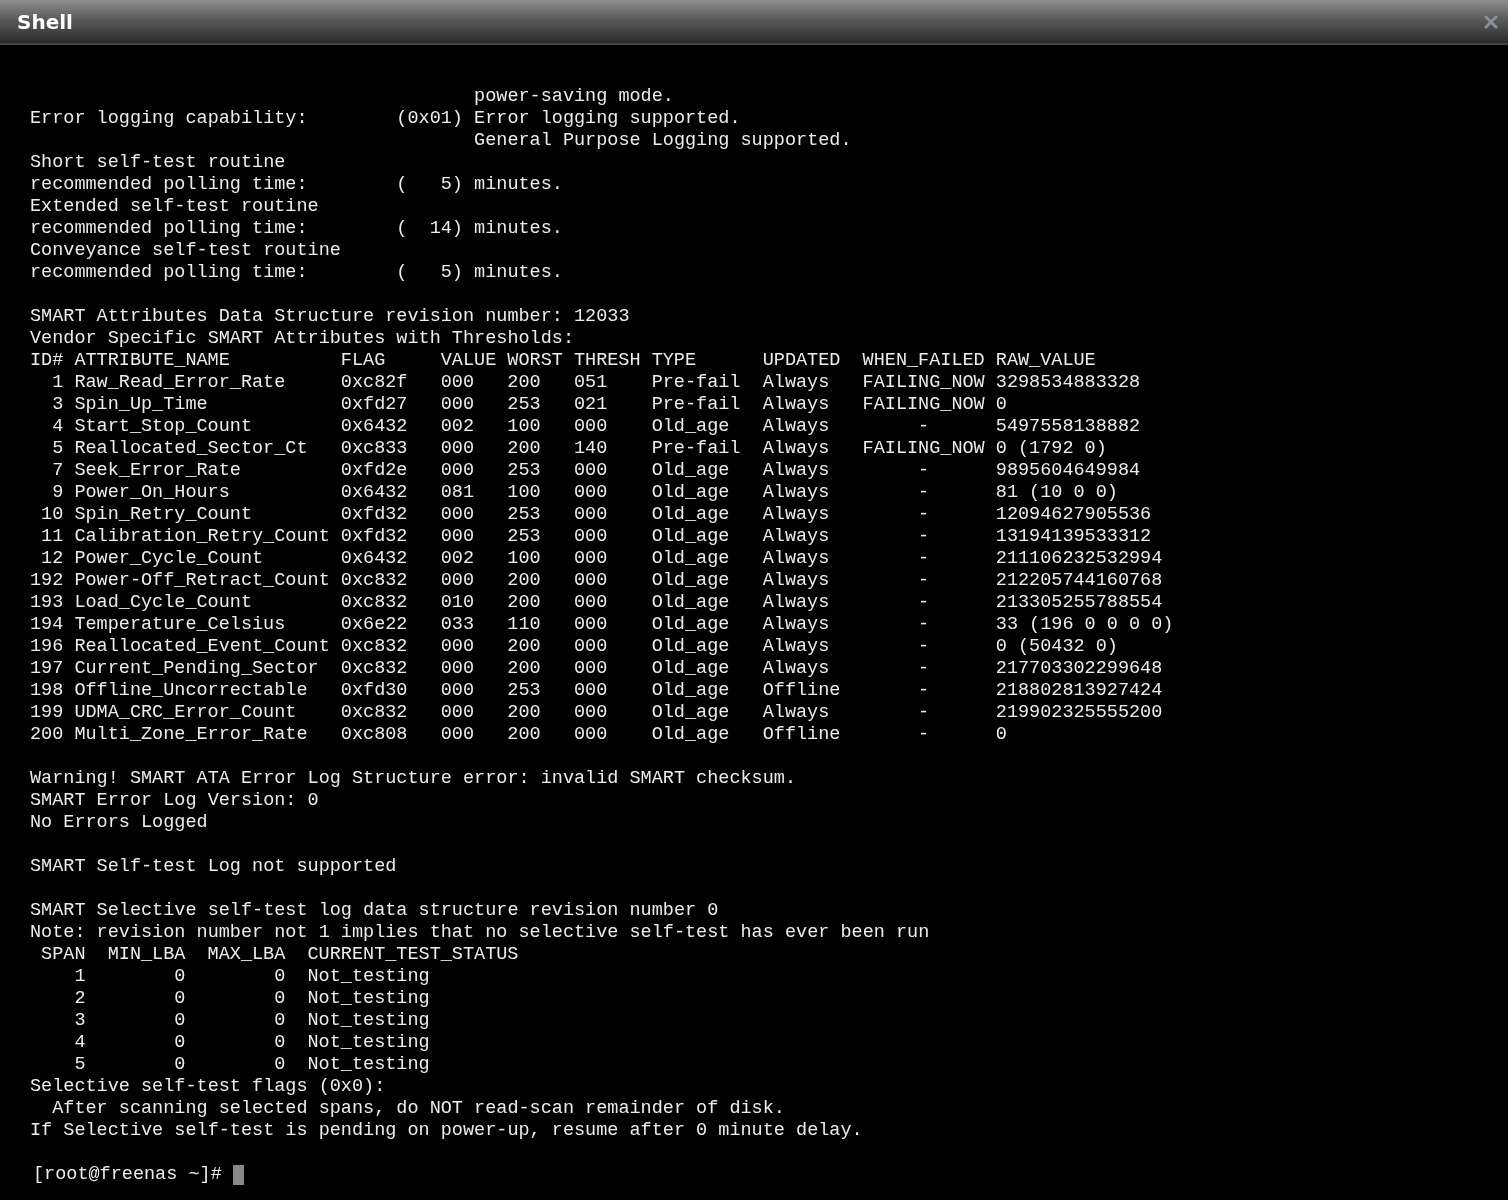 This screenshot has height=1200, width=1508. I want to click on table-cell-text: 0x6e22, so click(374, 625).